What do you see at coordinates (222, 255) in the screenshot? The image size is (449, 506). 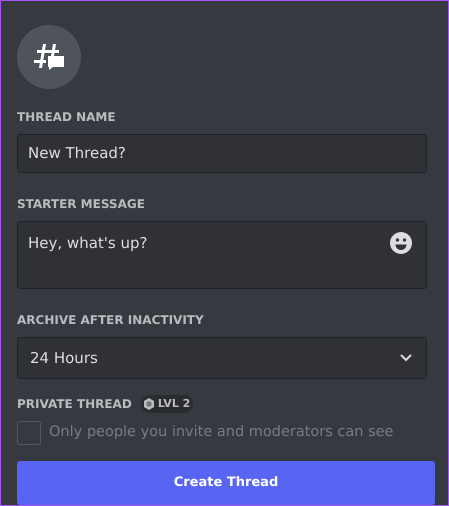 I see `starter-message-input: Hey, what's up?` at bounding box center [222, 255].